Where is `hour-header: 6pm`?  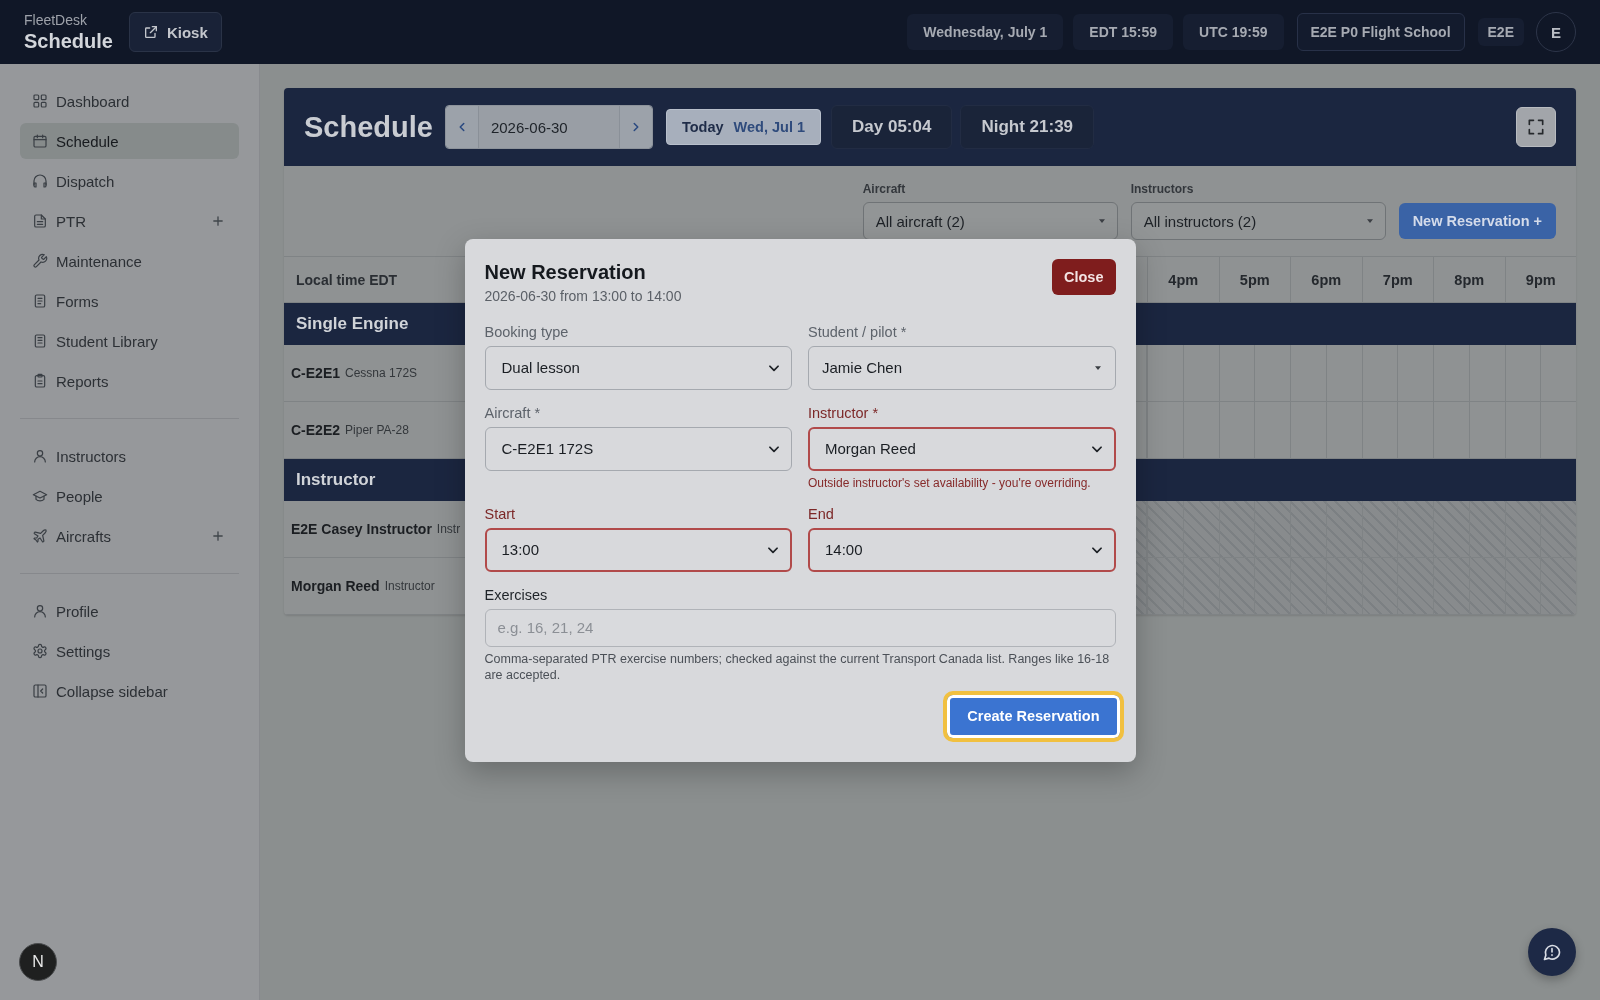 hour-header: 6pm is located at coordinates (1326, 279).